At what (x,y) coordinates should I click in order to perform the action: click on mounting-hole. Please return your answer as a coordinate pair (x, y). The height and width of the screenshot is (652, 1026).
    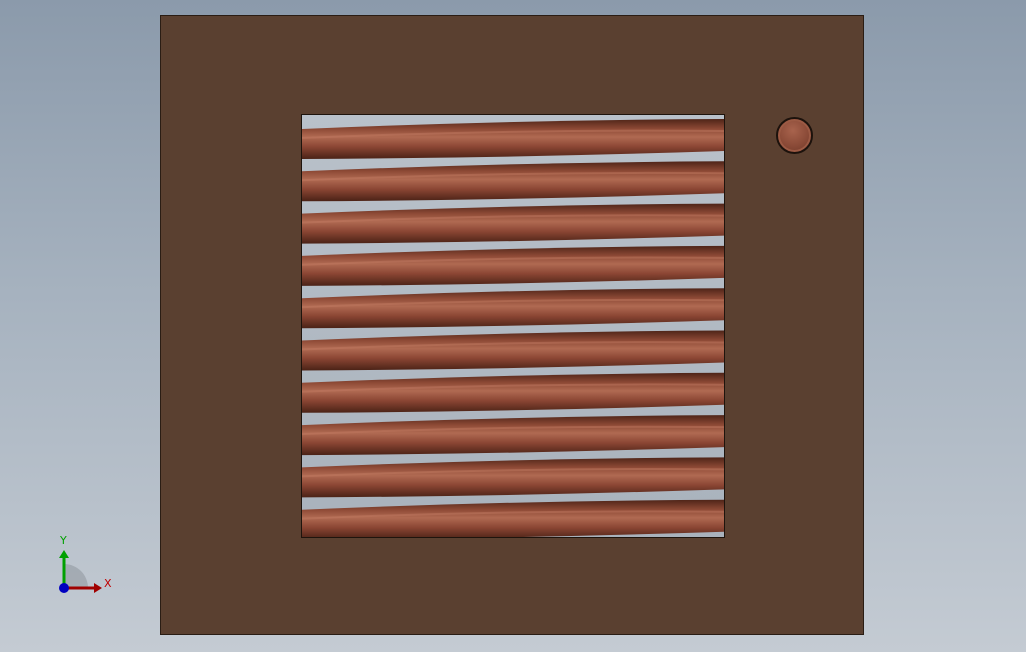
    Looking at the image, I should click on (794, 135).